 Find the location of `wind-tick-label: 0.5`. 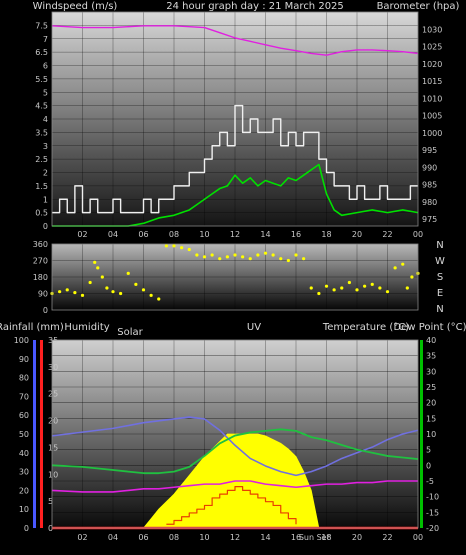

wind-tick-label: 0.5 is located at coordinates (41, 213).